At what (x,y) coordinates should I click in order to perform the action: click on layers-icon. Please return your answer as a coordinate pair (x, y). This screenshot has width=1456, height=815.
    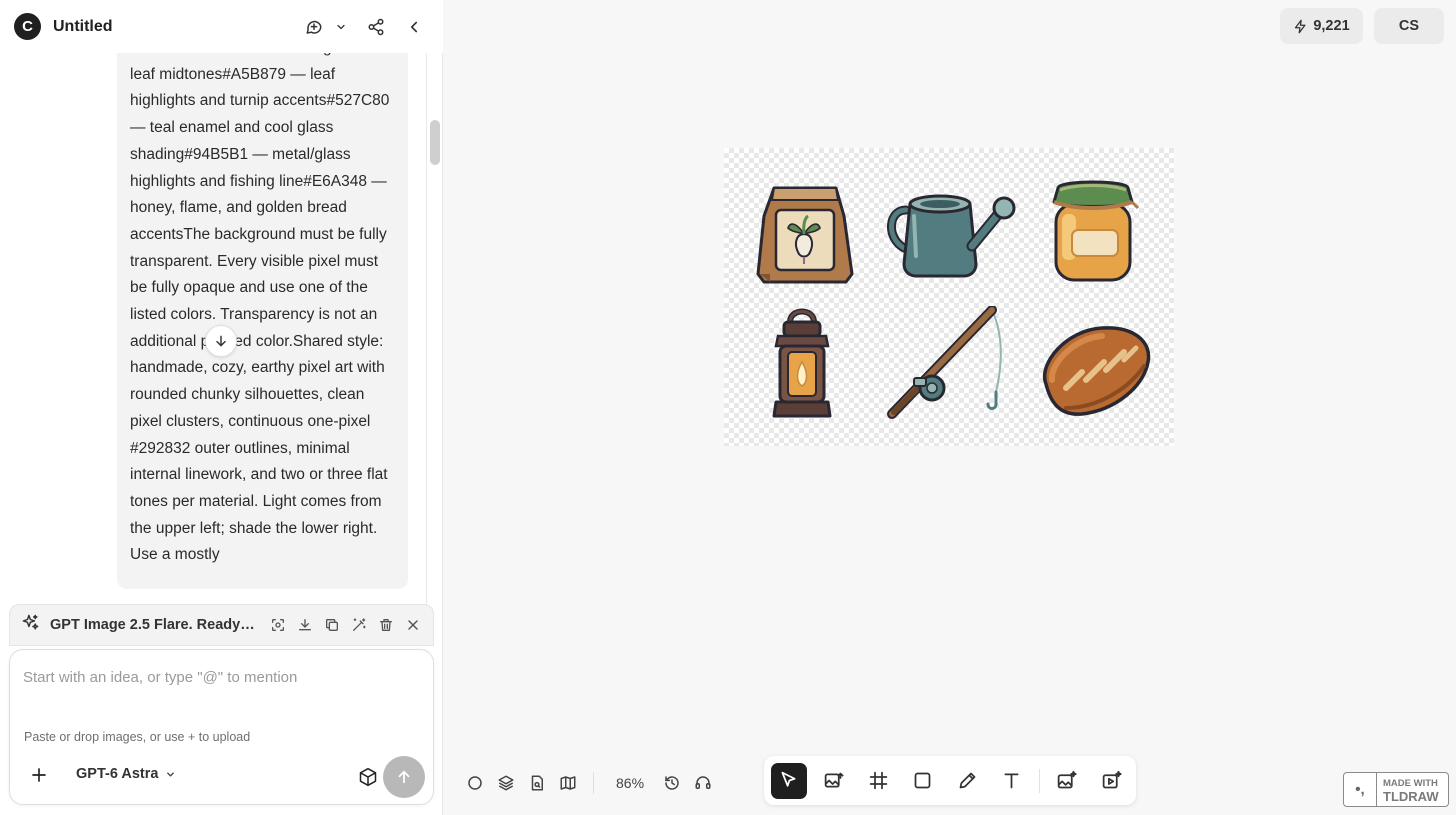
    Looking at the image, I should click on (505, 783).